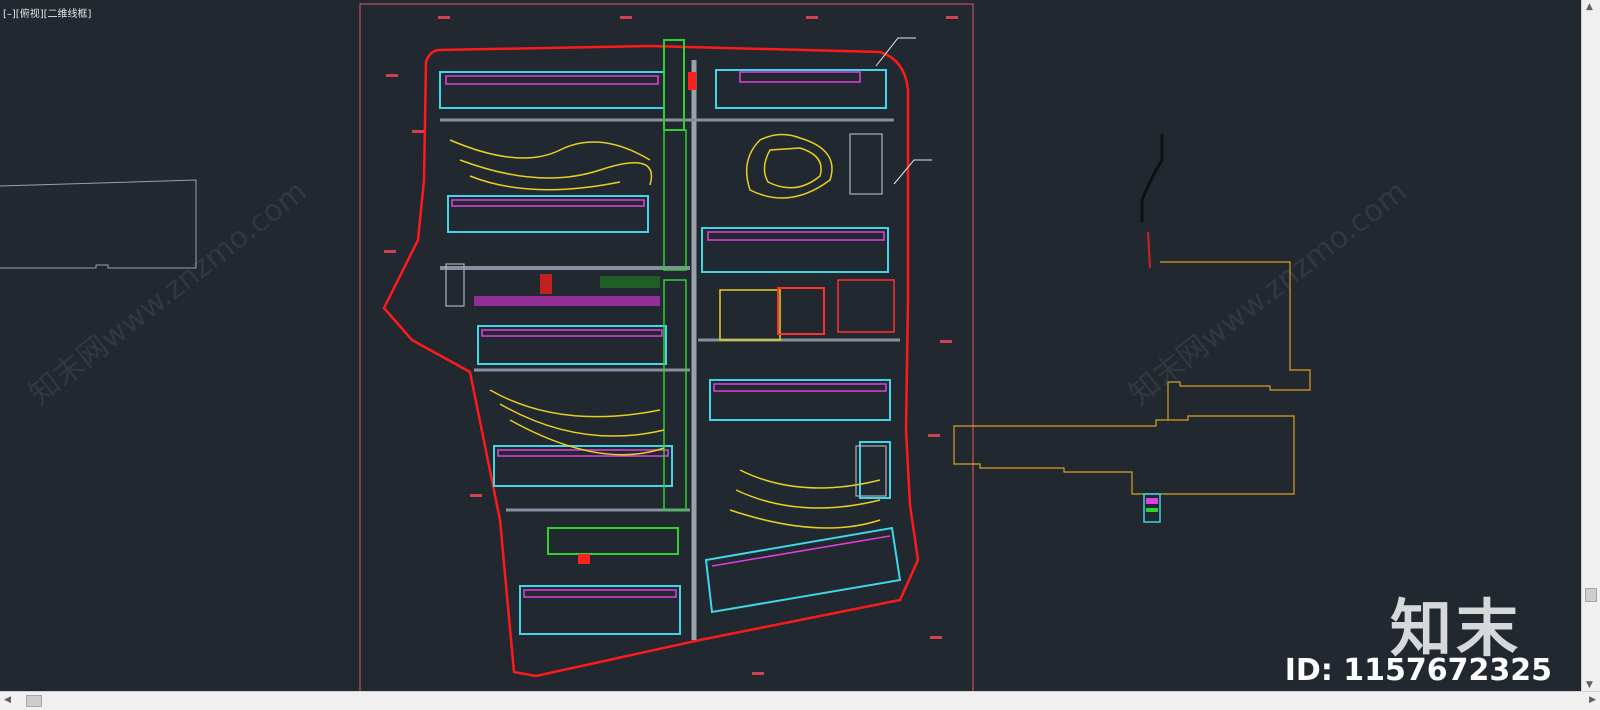 This screenshot has height=710, width=1600. What do you see at coordinates (666, 315) in the screenshot?
I see `gray-structures` at bounding box center [666, 315].